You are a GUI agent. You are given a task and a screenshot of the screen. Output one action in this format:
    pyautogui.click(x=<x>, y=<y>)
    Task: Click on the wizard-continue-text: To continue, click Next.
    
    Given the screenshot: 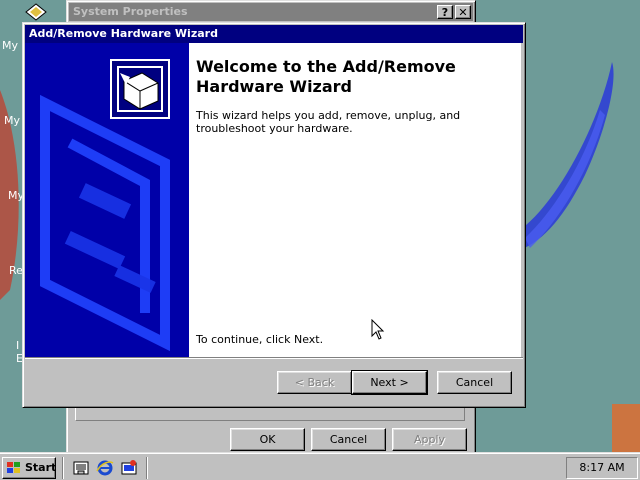 What is the action you would take?
    pyautogui.click(x=260, y=339)
    